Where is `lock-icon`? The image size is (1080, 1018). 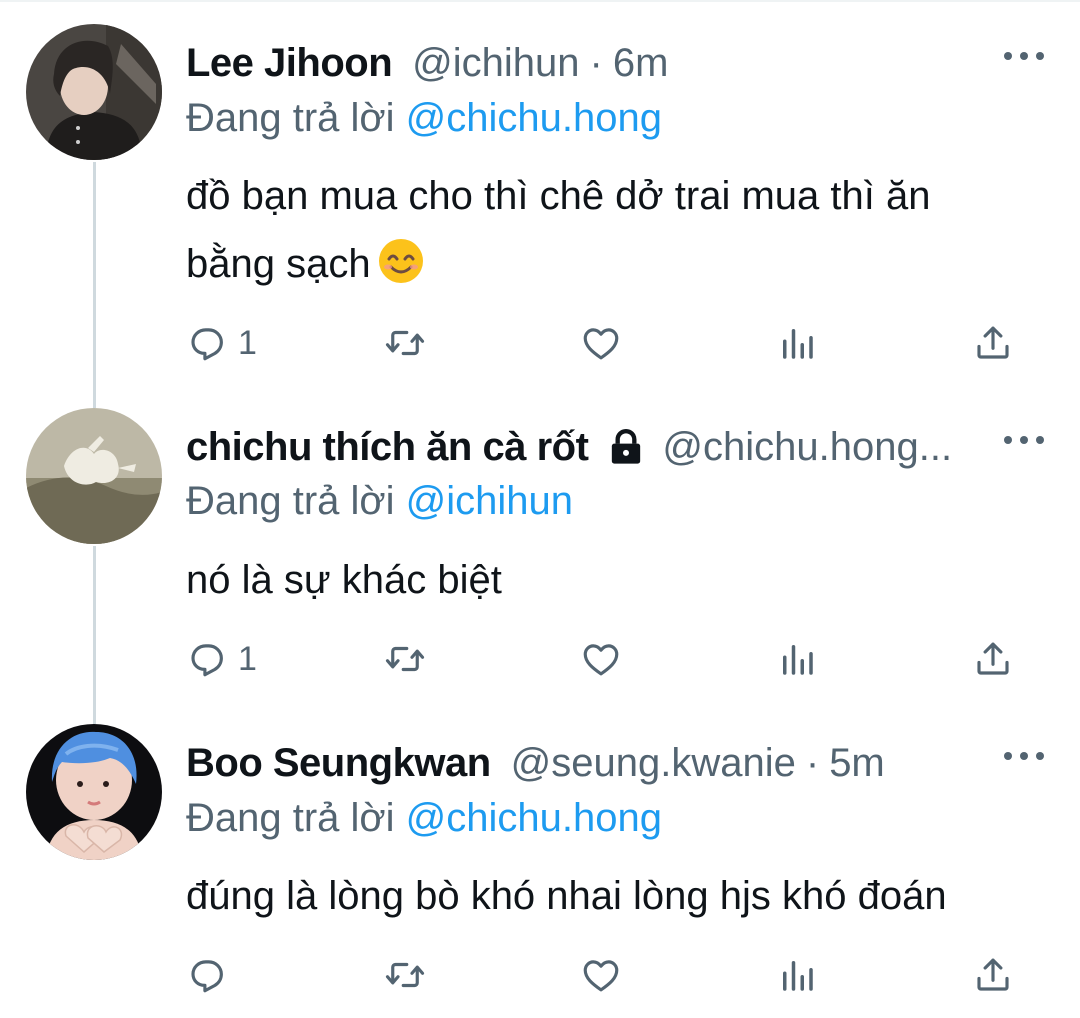 lock-icon is located at coordinates (626, 446).